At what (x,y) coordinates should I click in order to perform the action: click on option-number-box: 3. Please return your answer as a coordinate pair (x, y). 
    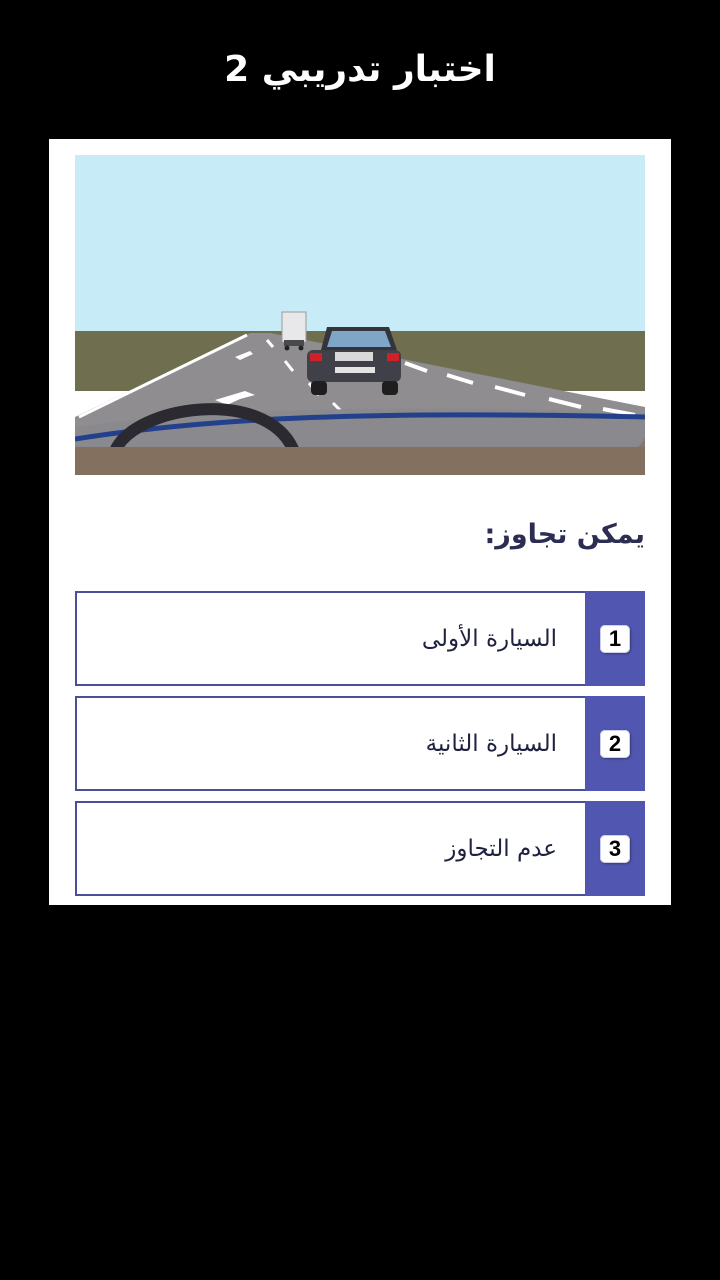
    Looking at the image, I should click on (615, 848).